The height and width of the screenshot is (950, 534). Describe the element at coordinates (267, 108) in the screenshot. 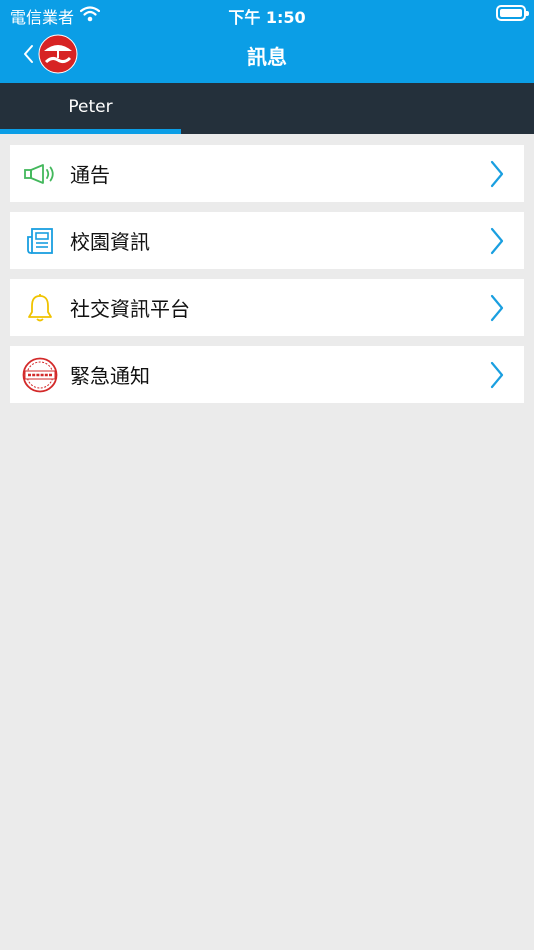

I see `tab-bar: Peter` at that location.